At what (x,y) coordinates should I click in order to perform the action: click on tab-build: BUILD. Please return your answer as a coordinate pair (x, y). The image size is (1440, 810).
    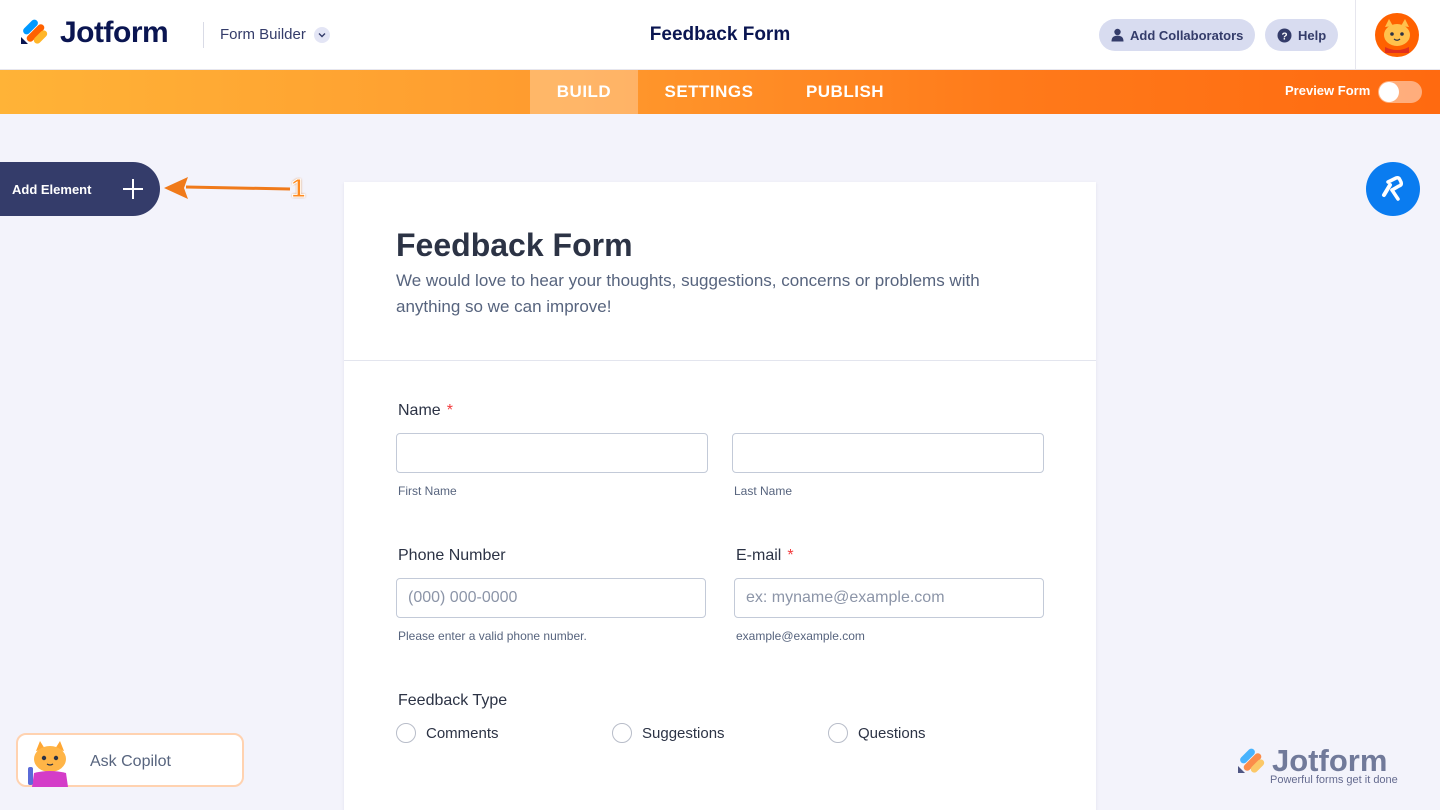
    Looking at the image, I should click on (584, 92).